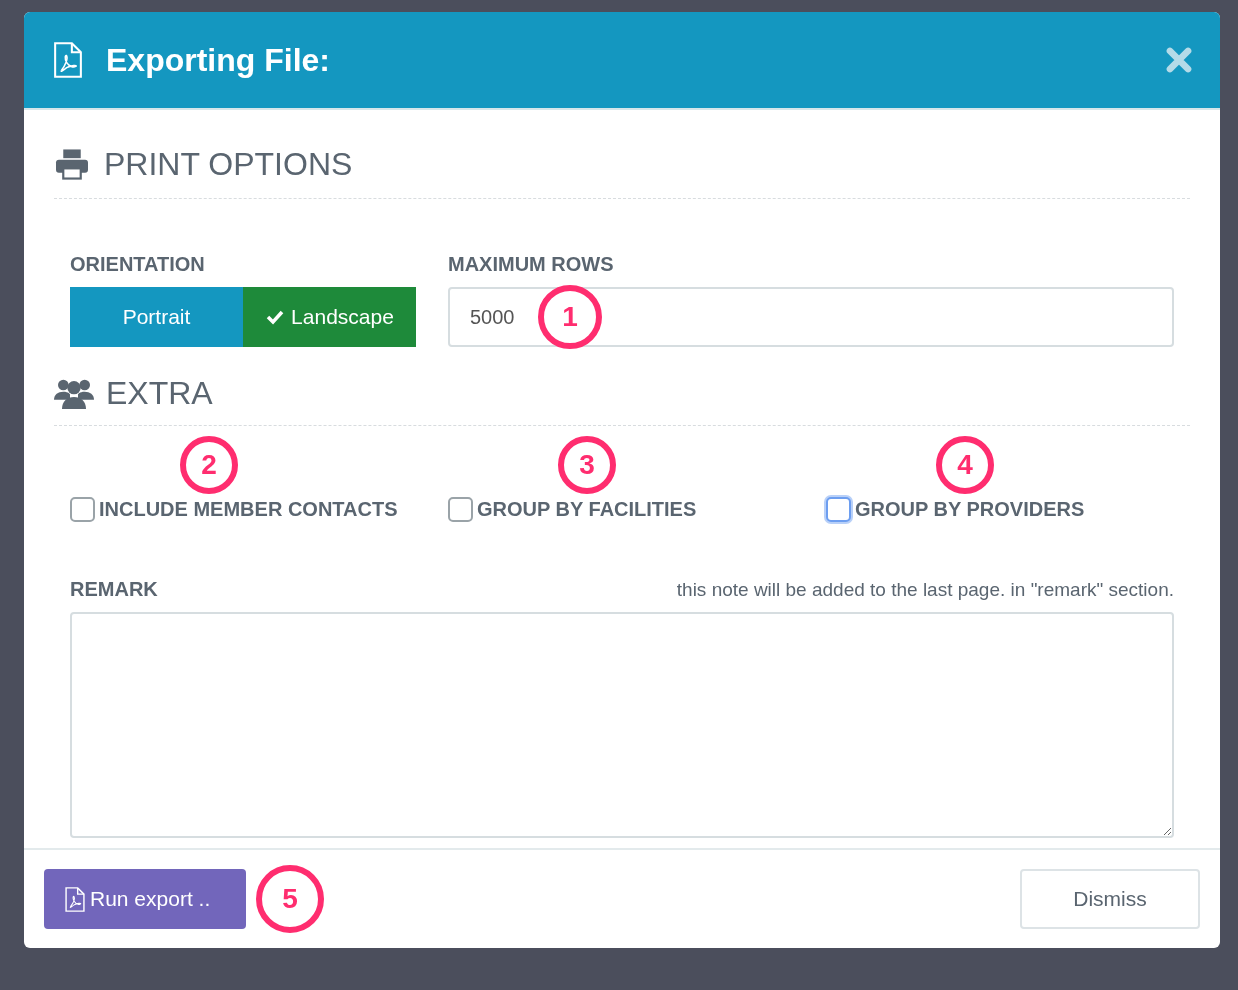  What do you see at coordinates (228, 164) in the screenshot?
I see `section-heading: PRINT OPTIONS` at bounding box center [228, 164].